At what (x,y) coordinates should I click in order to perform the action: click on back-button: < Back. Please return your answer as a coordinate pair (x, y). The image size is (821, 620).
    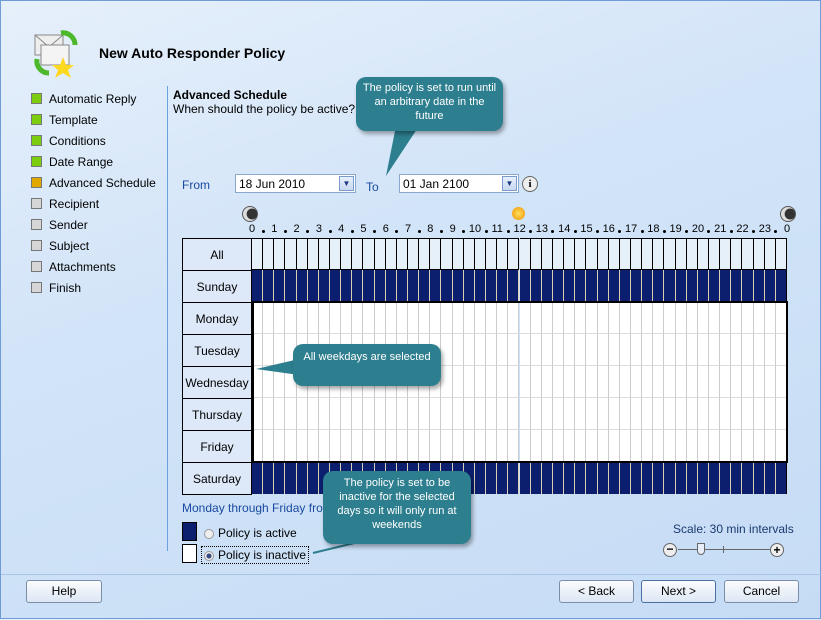
    Looking at the image, I should click on (596, 591).